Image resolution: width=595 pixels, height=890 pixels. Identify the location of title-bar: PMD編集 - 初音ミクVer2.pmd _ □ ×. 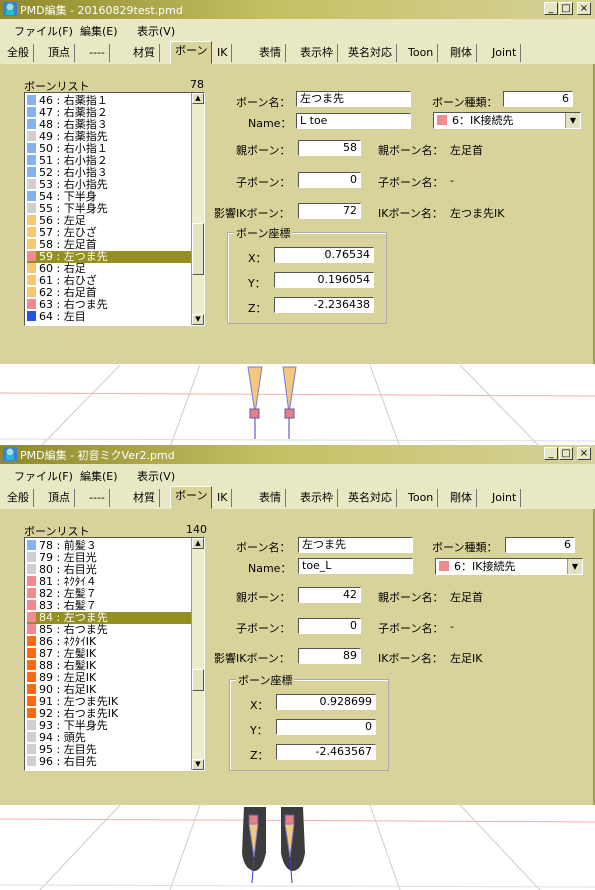
(297, 454).